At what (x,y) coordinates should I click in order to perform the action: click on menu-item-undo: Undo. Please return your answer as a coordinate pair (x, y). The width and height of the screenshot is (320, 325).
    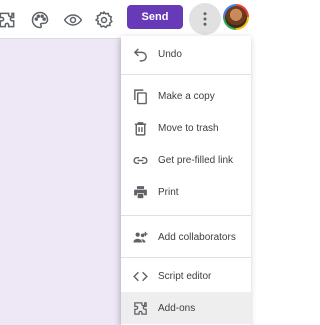
    Looking at the image, I should click on (186, 54).